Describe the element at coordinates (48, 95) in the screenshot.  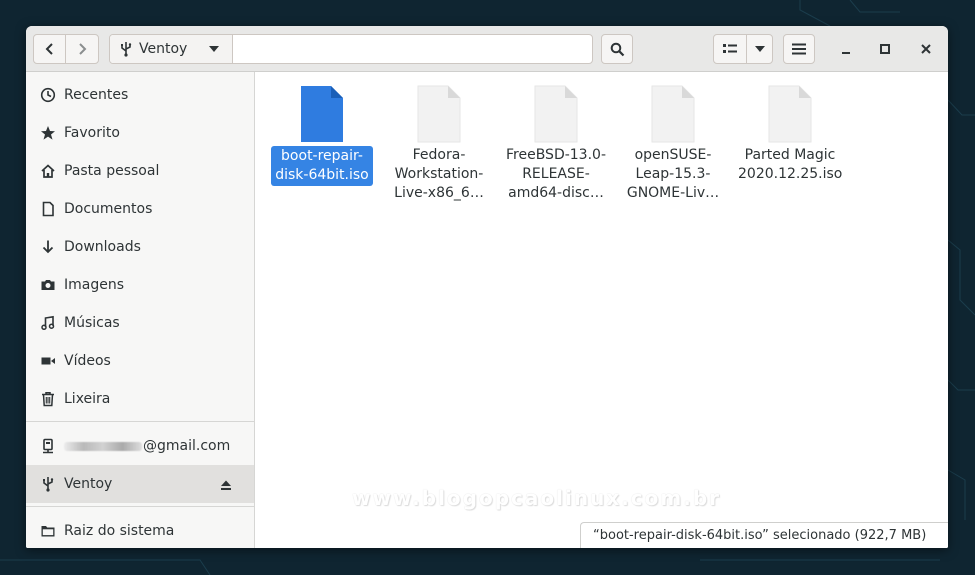
I see `clock-icon` at that location.